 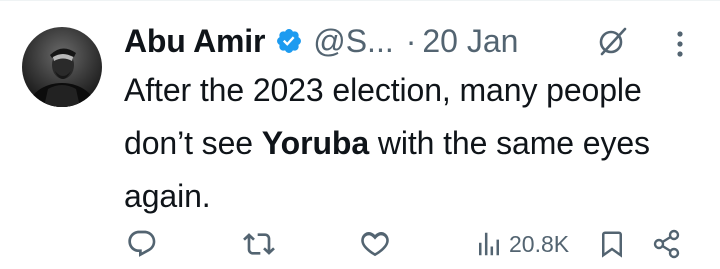 What do you see at coordinates (489, 244) in the screenshot?
I see `views-icon` at bounding box center [489, 244].